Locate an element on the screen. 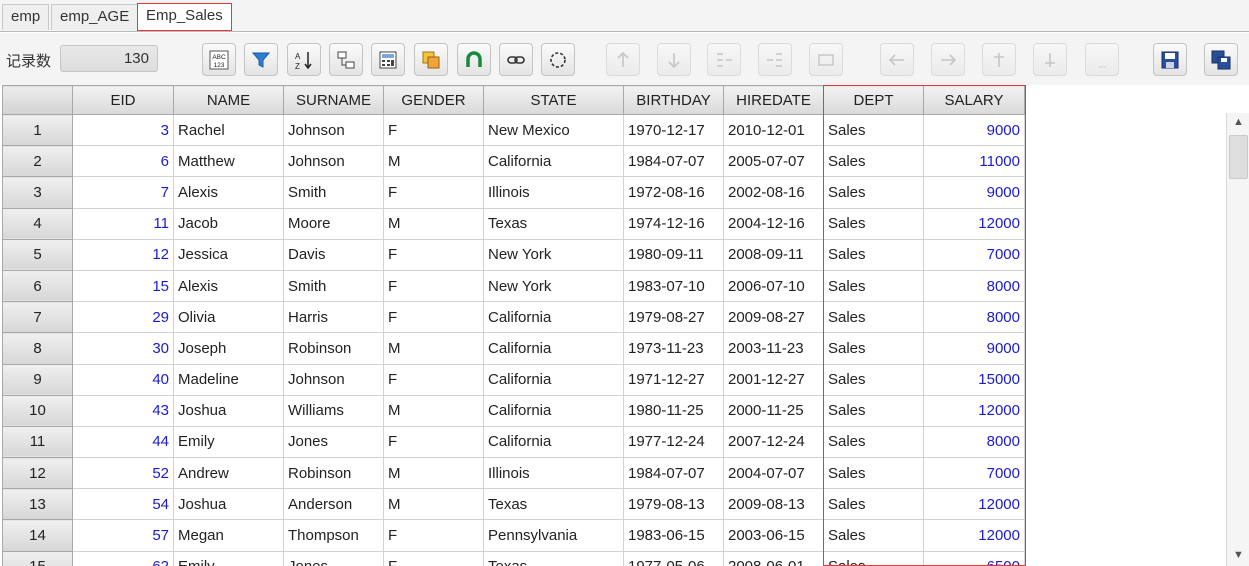  row-number: 3 is located at coordinates (37, 192).